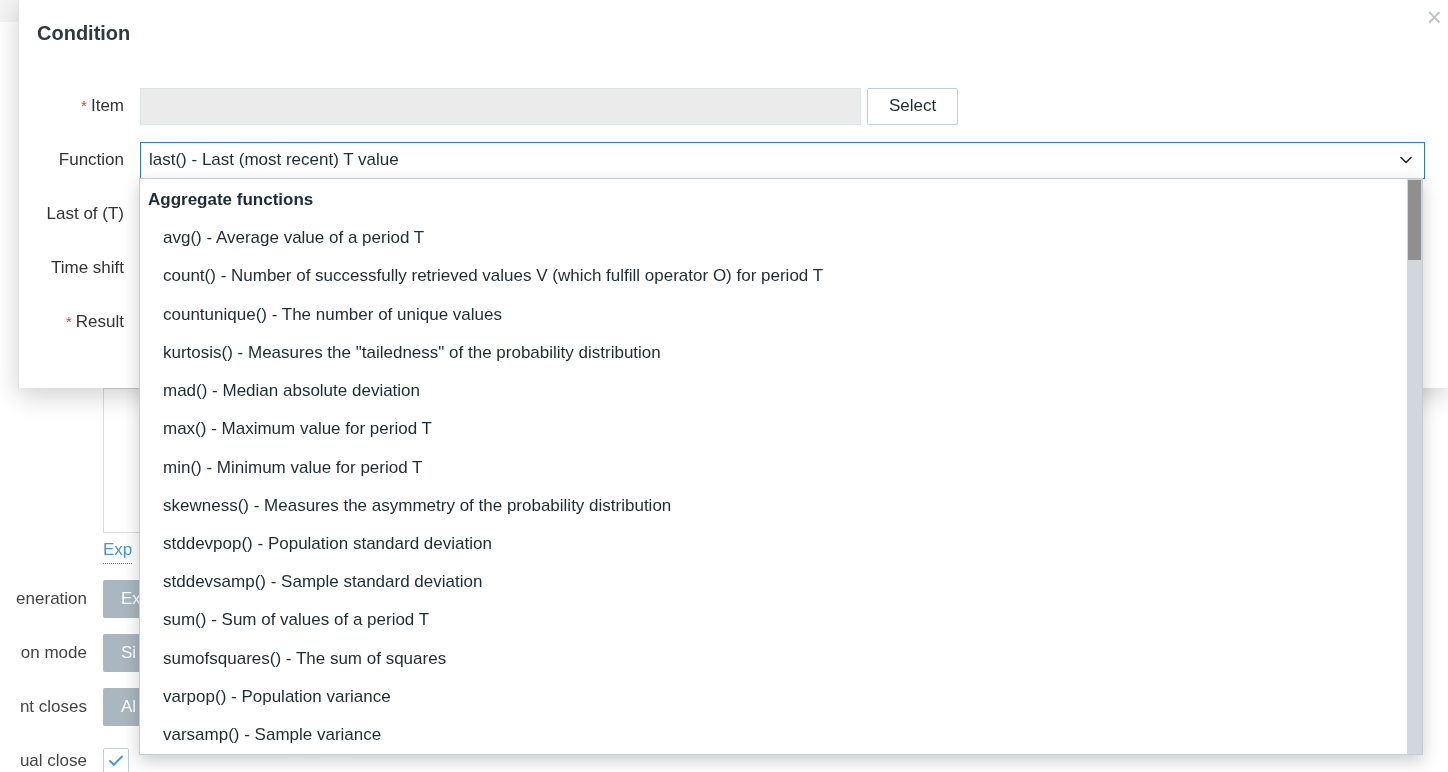 The width and height of the screenshot is (1448, 772). Describe the element at coordinates (231, 200) in the screenshot. I see `option-group-header: Aggregate functions` at that location.